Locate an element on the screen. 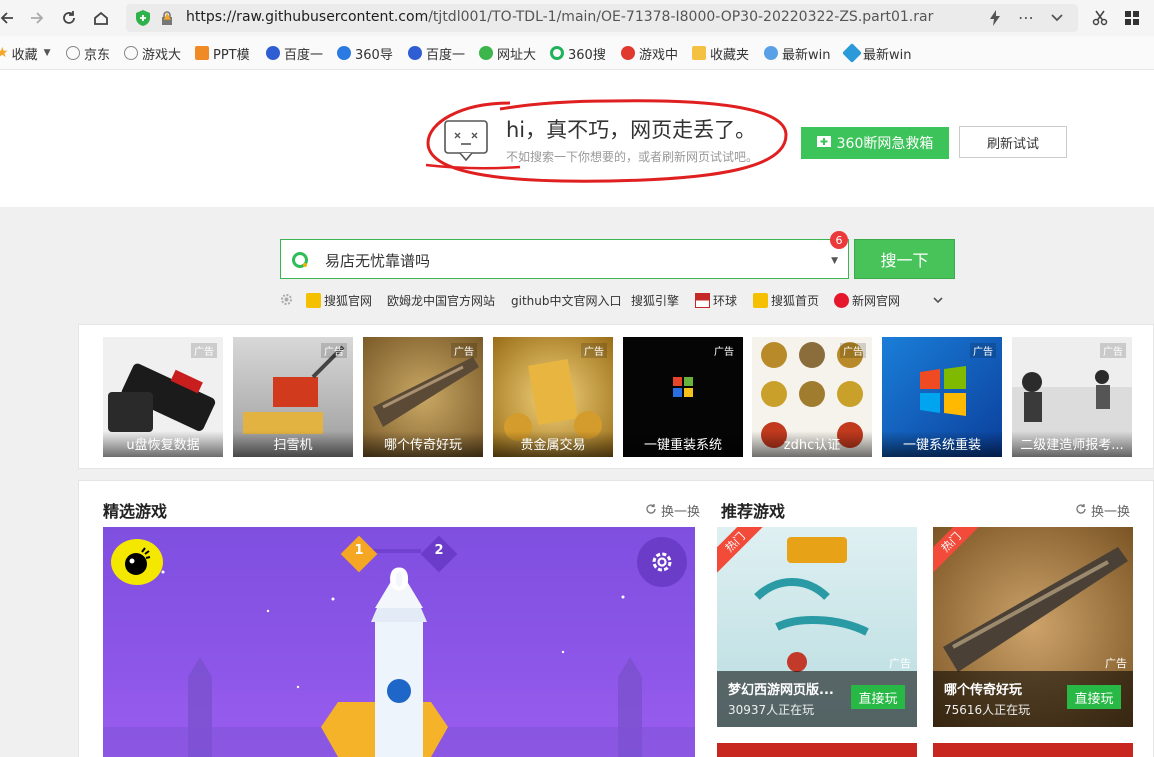 Image resolution: width=1154 pixels, height=757 pixels. game-score: 0 is located at coordinates (399, 580).